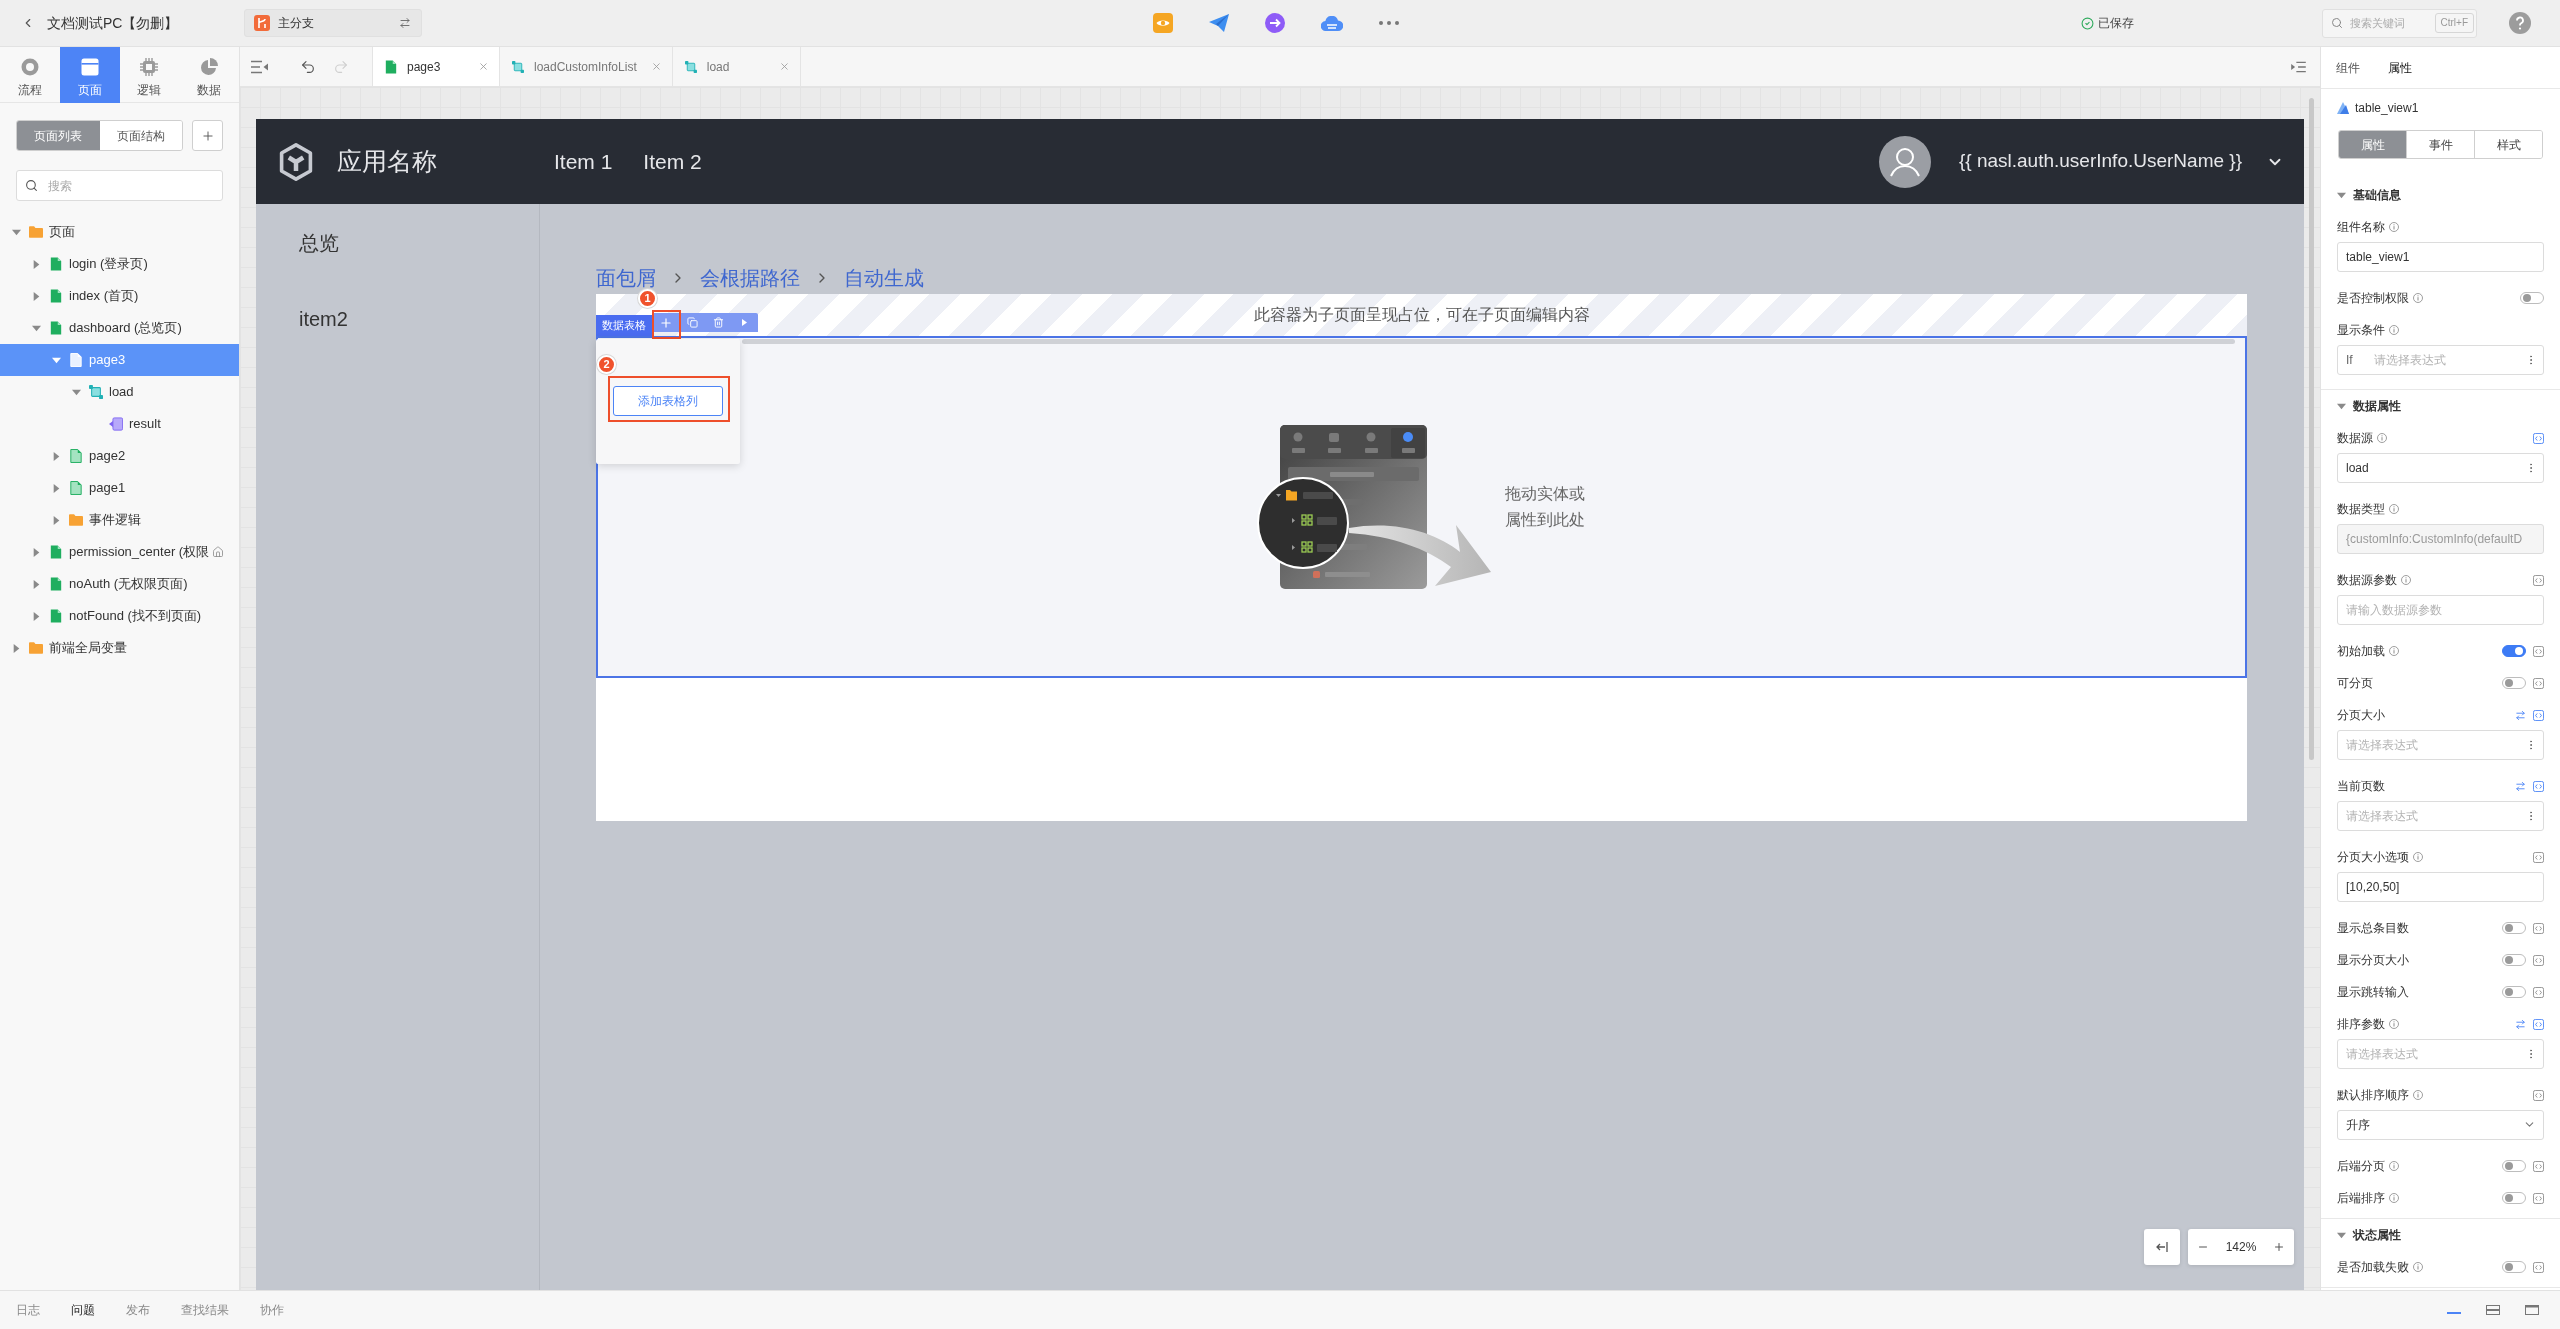  What do you see at coordinates (2440, 887) in the screenshot?
I see `text-field: [10,20,50]` at bounding box center [2440, 887].